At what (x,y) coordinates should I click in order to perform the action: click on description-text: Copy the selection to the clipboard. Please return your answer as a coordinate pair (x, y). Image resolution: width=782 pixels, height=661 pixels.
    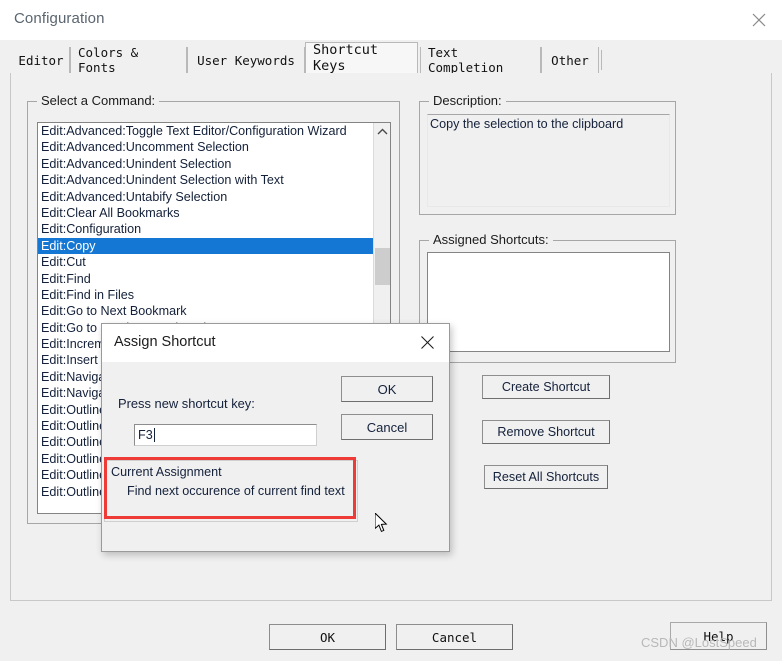
    Looking at the image, I should click on (527, 124).